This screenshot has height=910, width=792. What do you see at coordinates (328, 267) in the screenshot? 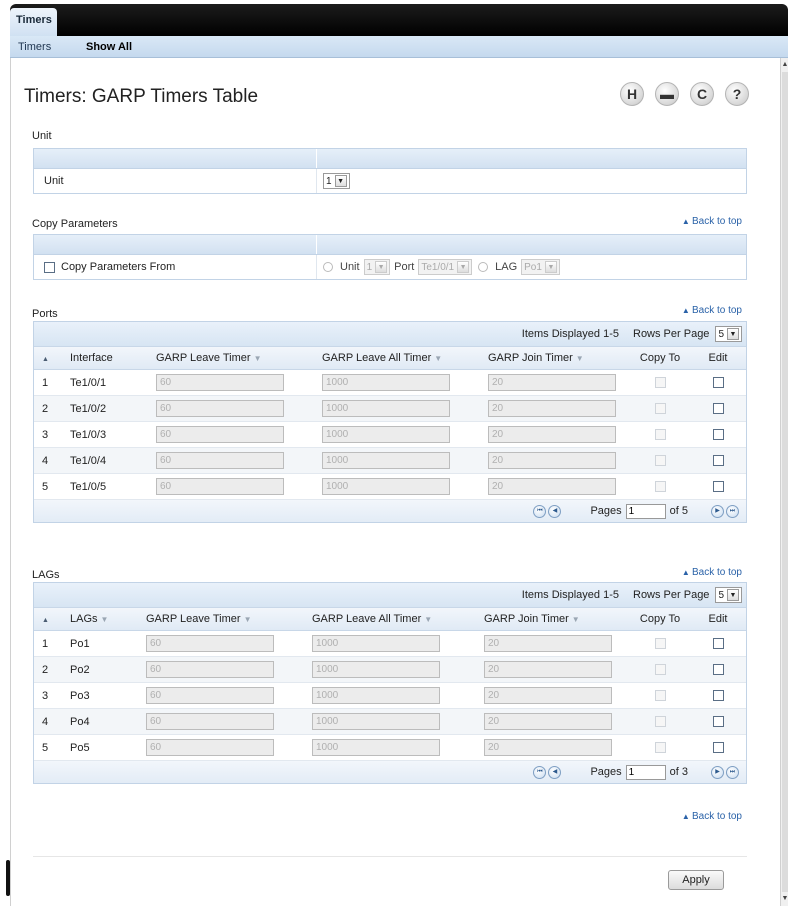
I see `unit-radio` at bounding box center [328, 267].